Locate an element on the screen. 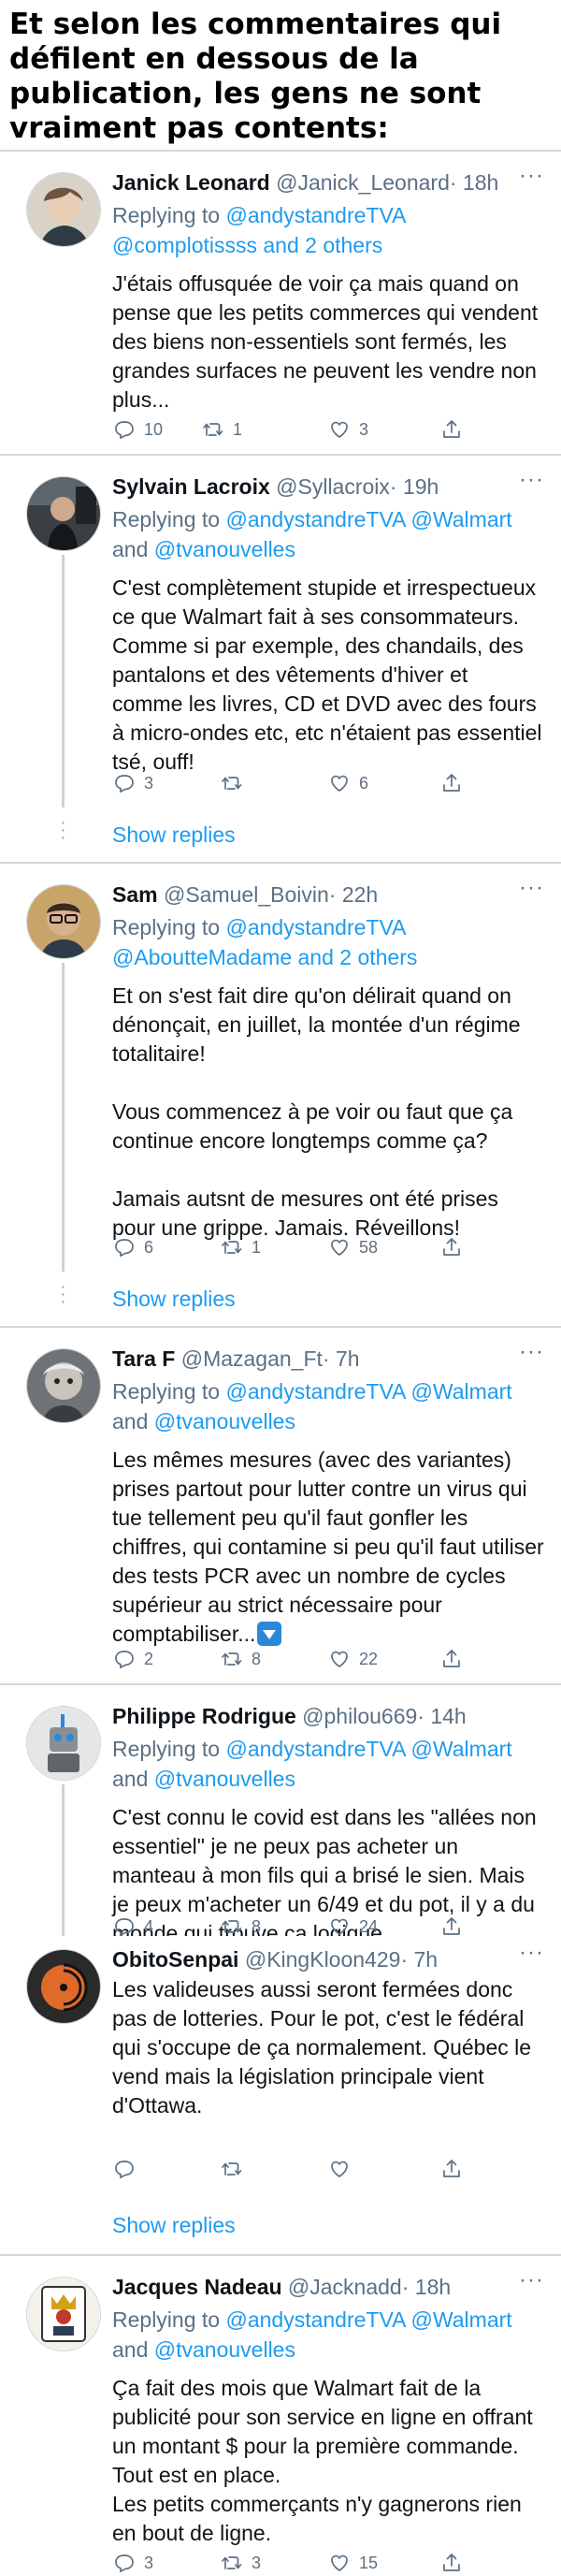 Image resolution: width=561 pixels, height=2576 pixels. heart-icon is located at coordinates (340, 1247).